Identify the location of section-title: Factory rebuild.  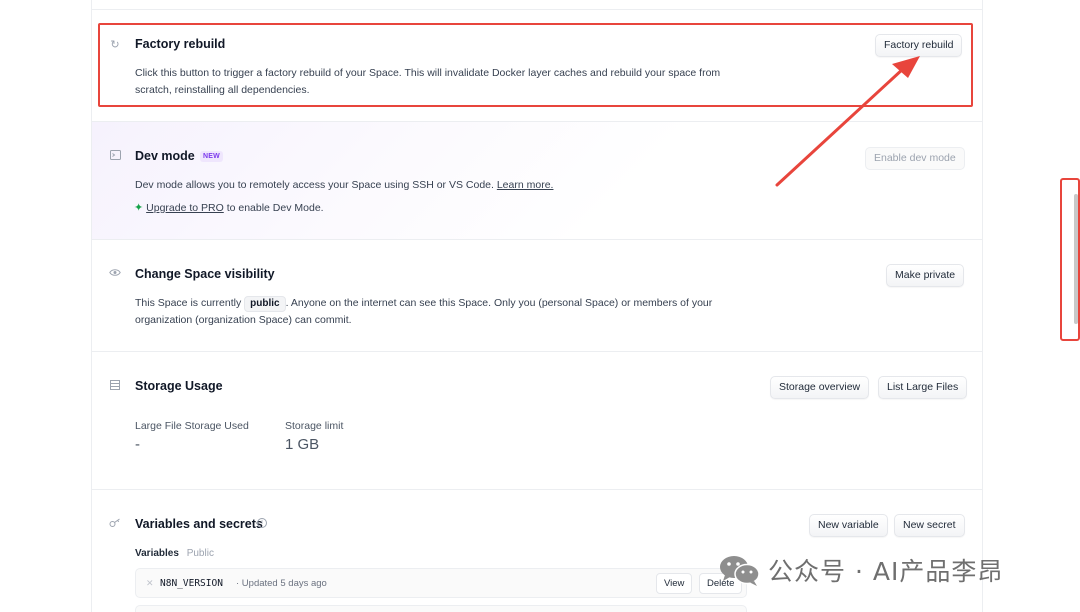
(180, 44).